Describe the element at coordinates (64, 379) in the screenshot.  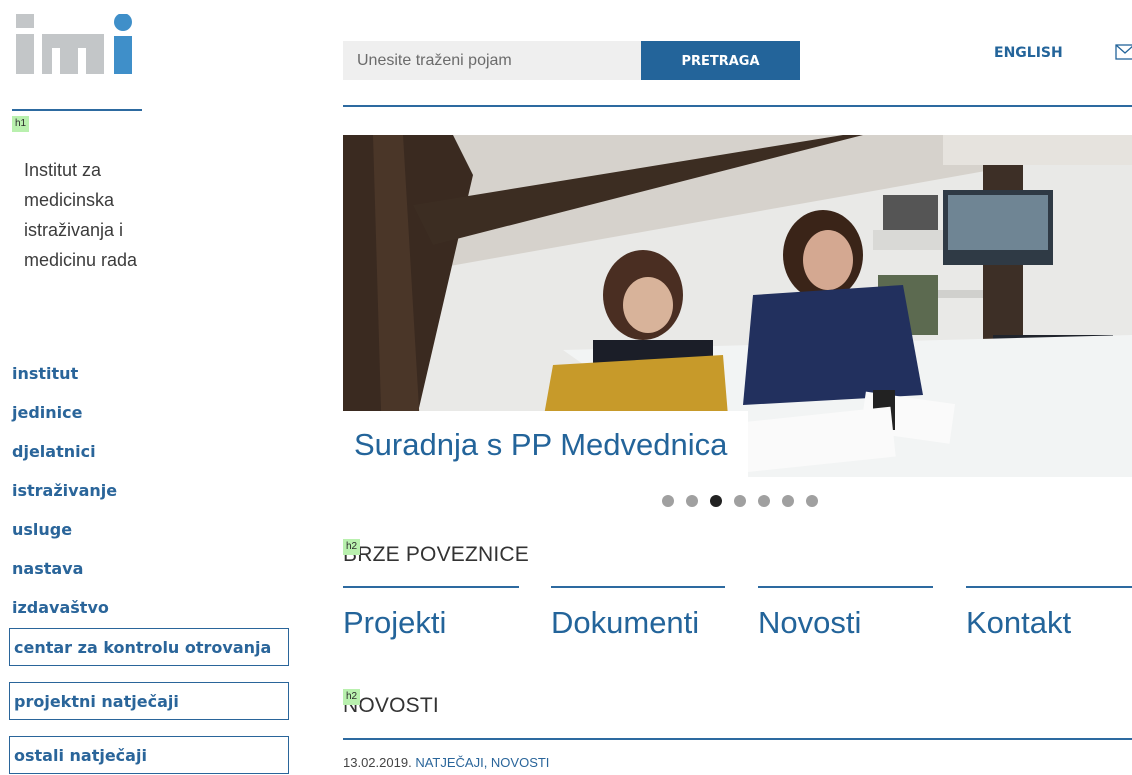
I see `nav-item-institut: institut` at that location.